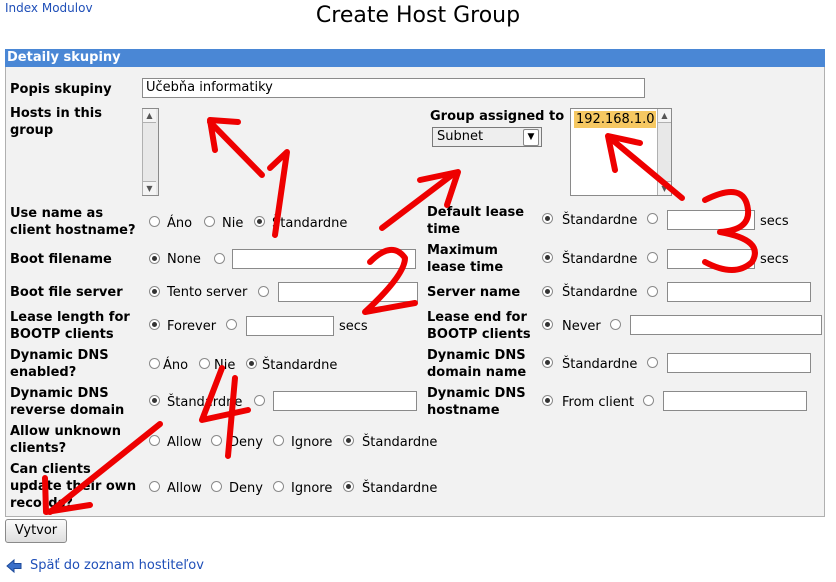 The width and height of the screenshot is (836, 582). I want to click on ddns-reverse-default-radio, so click(154, 400).